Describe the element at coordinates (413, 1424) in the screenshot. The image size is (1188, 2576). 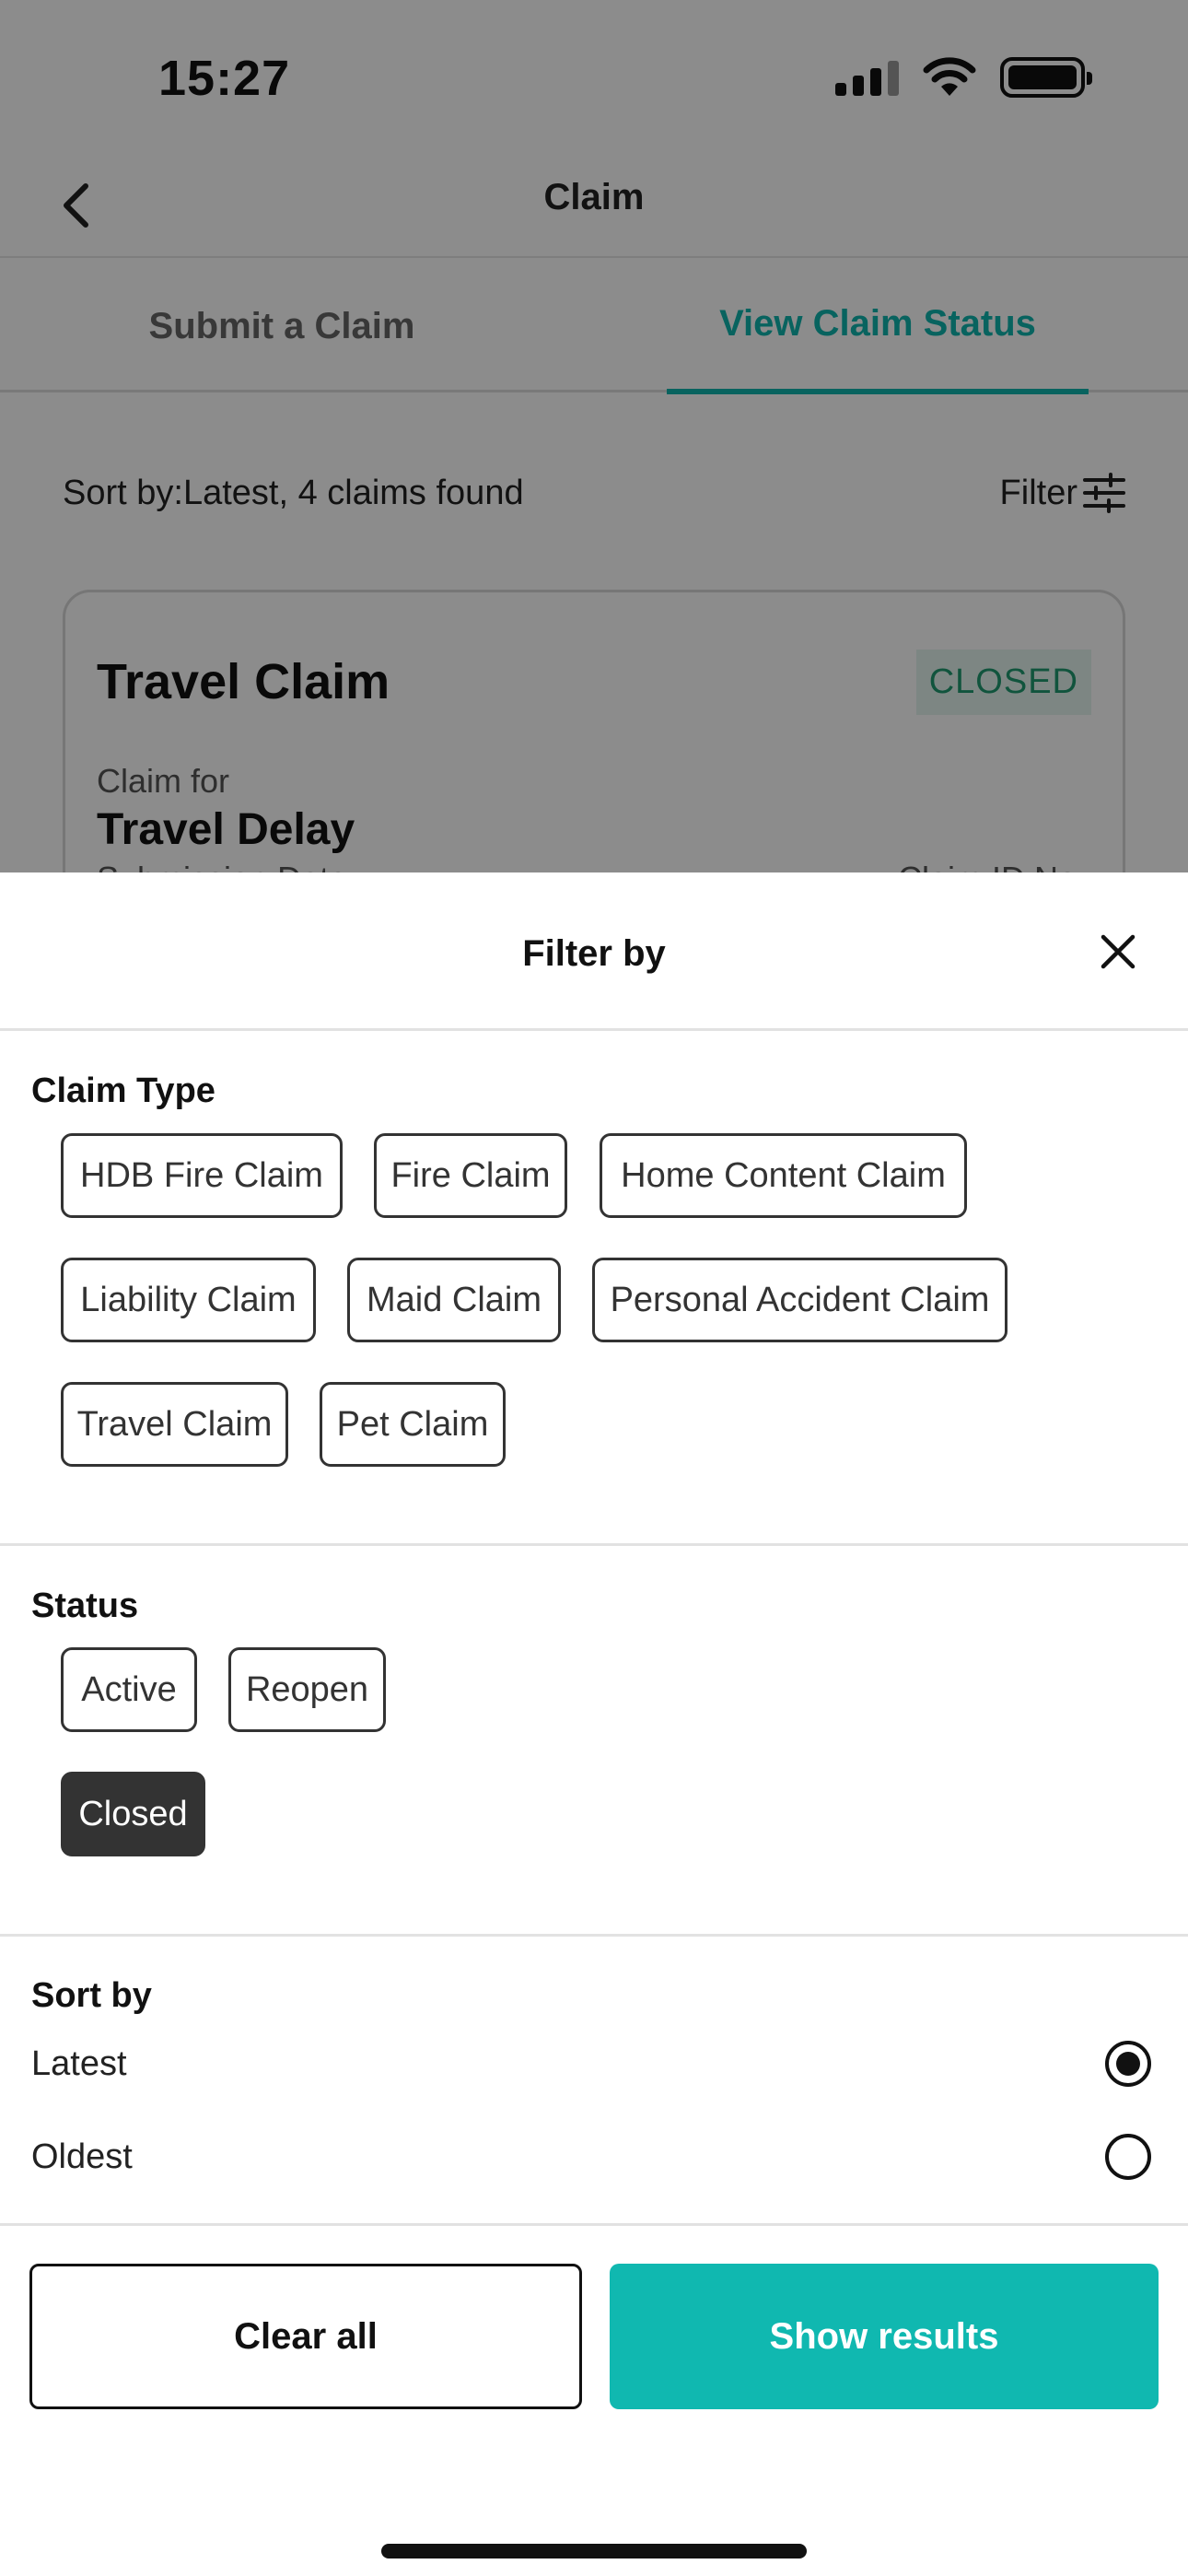
I see `chip-pet-claim: Pet Claim` at that location.